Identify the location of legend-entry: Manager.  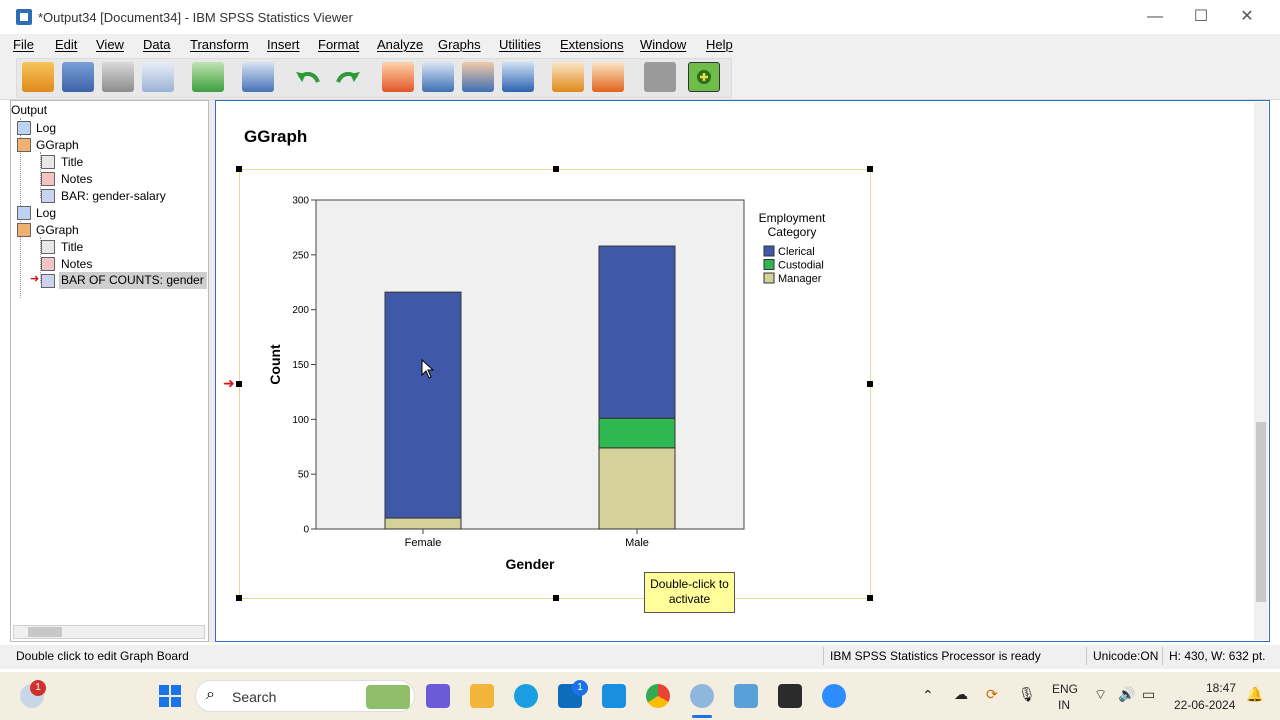
(800, 279).